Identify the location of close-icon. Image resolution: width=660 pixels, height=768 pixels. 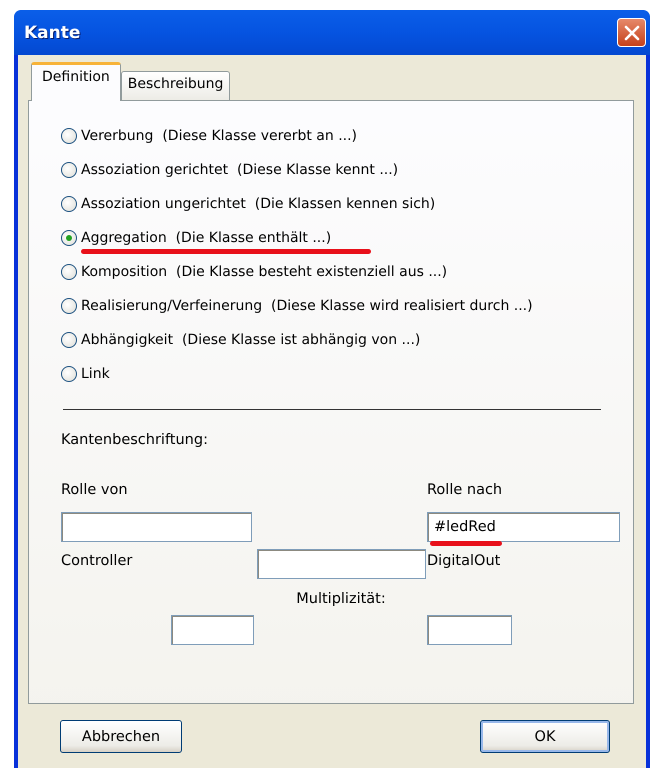
(632, 32).